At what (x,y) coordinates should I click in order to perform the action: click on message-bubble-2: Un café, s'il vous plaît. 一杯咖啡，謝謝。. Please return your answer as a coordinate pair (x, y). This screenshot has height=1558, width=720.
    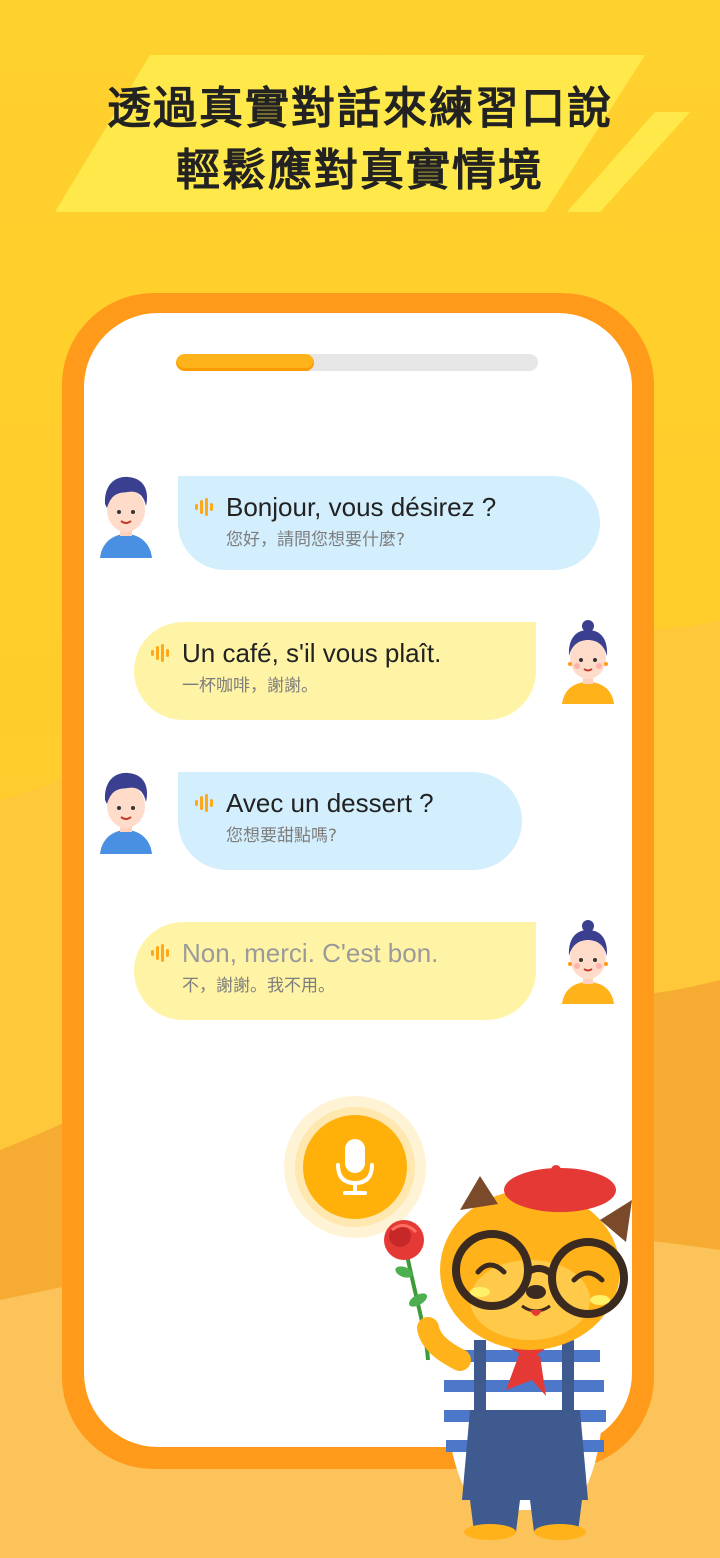
    Looking at the image, I should click on (335, 671).